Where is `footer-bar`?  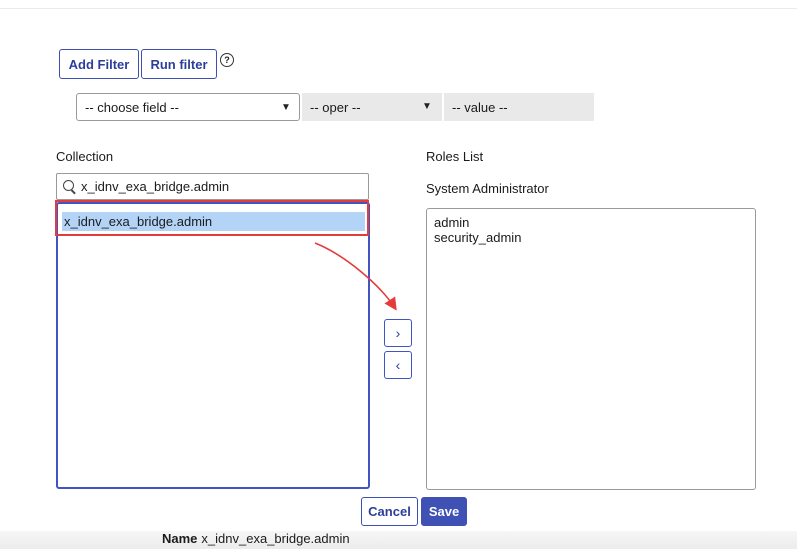 footer-bar is located at coordinates (398, 540).